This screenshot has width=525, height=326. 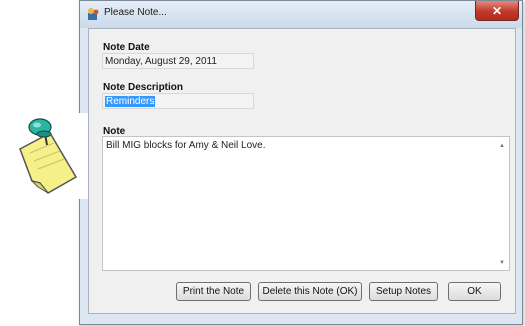 What do you see at coordinates (403, 291) in the screenshot?
I see `setup-notes-button: Setup Notes` at bounding box center [403, 291].